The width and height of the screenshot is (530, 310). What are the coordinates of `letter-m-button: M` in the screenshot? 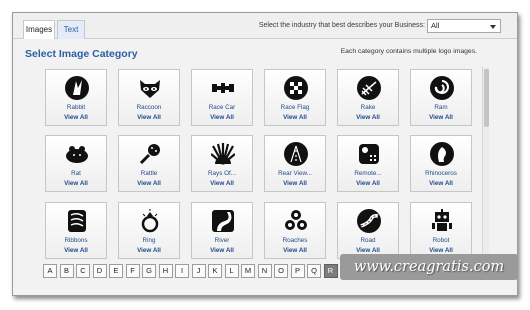 It's located at (248, 271).